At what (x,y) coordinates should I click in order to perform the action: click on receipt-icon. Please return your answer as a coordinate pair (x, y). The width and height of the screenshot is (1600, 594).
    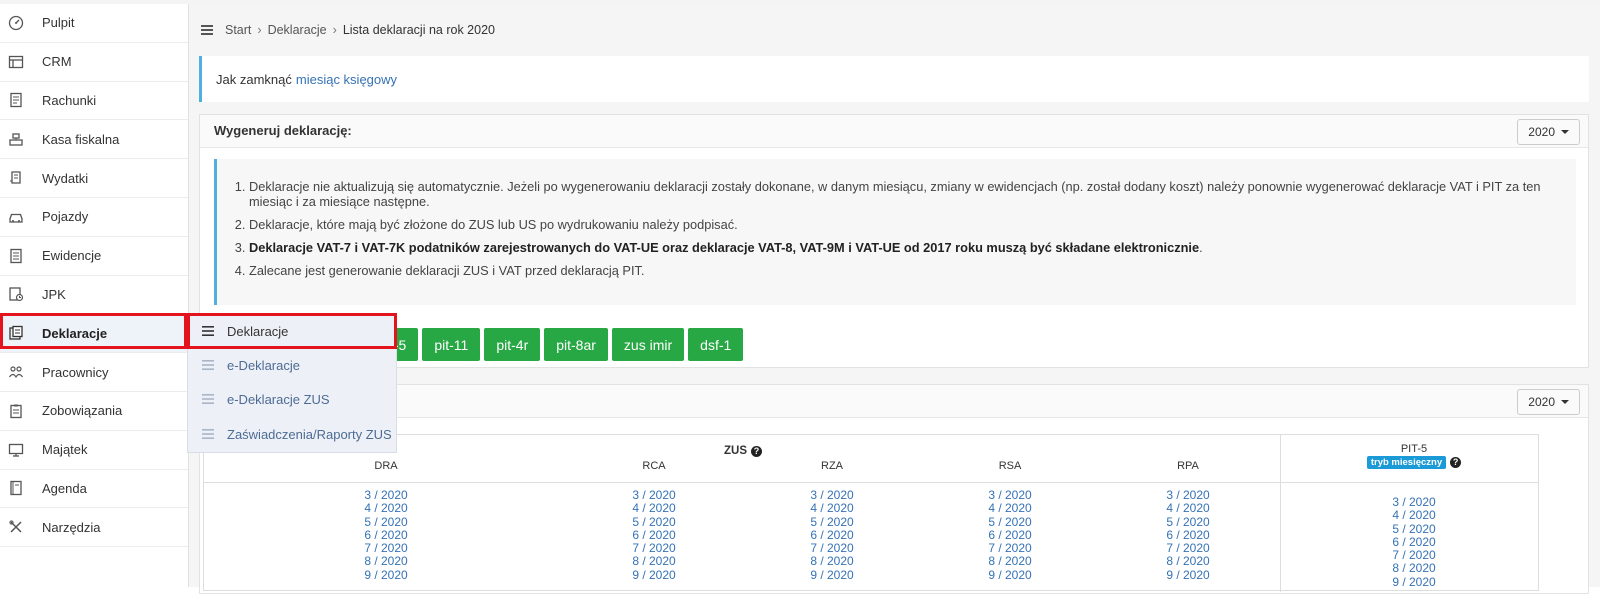
    Looking at the image, I should click on (16, 100).